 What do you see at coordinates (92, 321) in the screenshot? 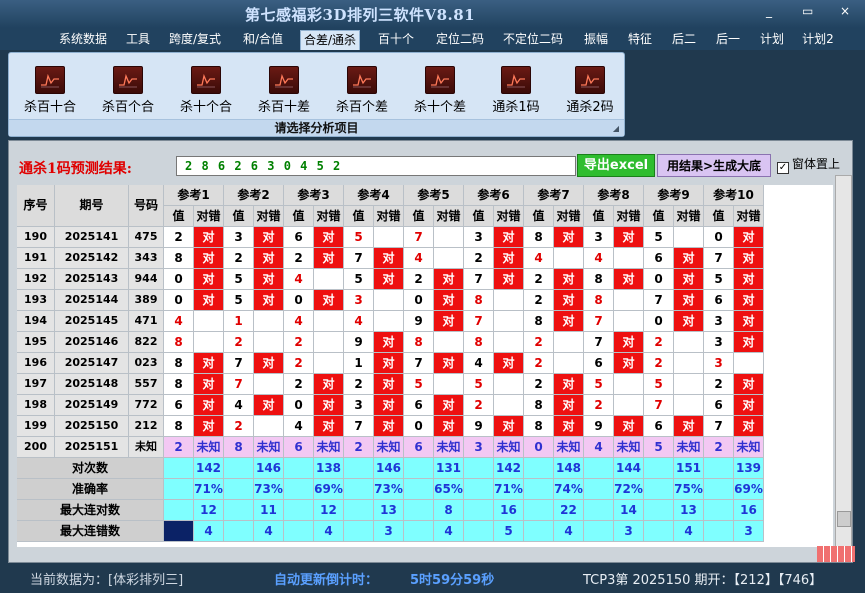
I see `row-period: 2025145` at bounding box center [92, 321].